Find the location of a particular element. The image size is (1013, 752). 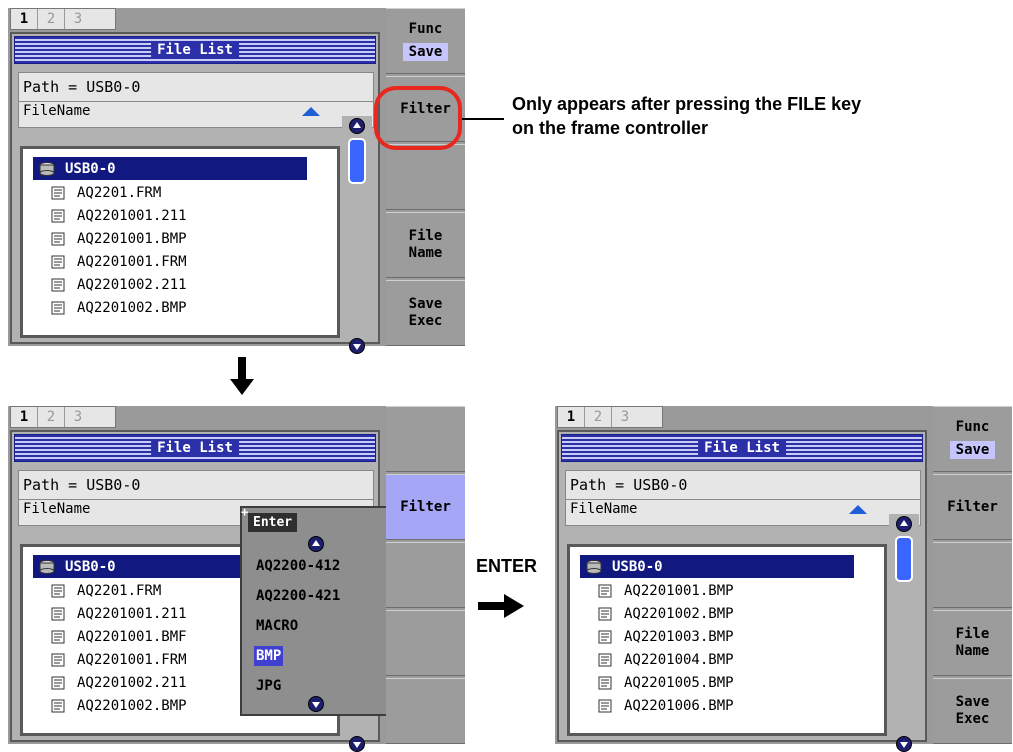

softkey-label: Save is located at coordinates (972, 702).